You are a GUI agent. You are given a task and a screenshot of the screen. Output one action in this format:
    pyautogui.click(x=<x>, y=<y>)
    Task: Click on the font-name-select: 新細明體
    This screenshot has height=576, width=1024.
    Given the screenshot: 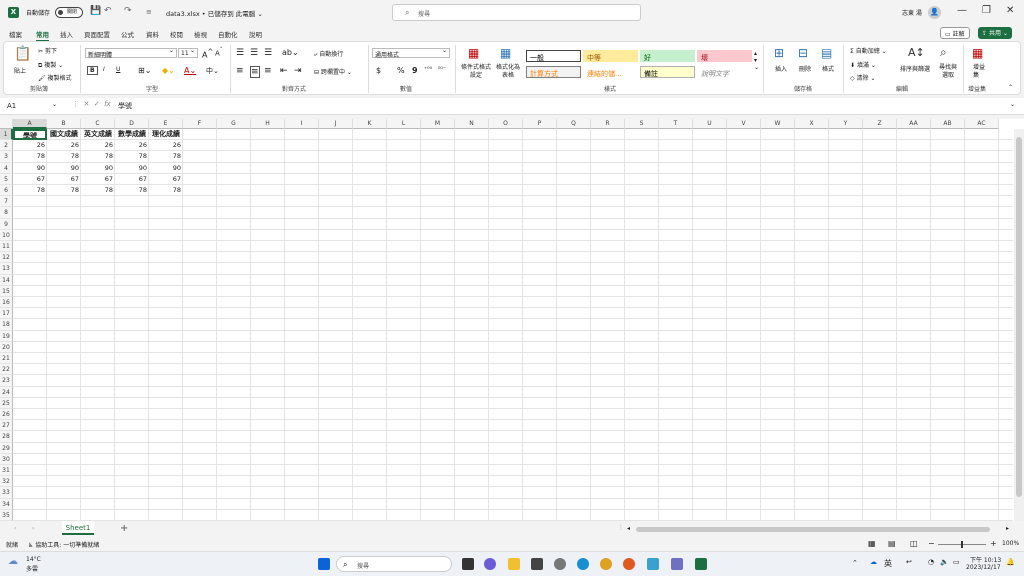 What is the action you would take?
    pyautogui.click(x=131, y=53)
    